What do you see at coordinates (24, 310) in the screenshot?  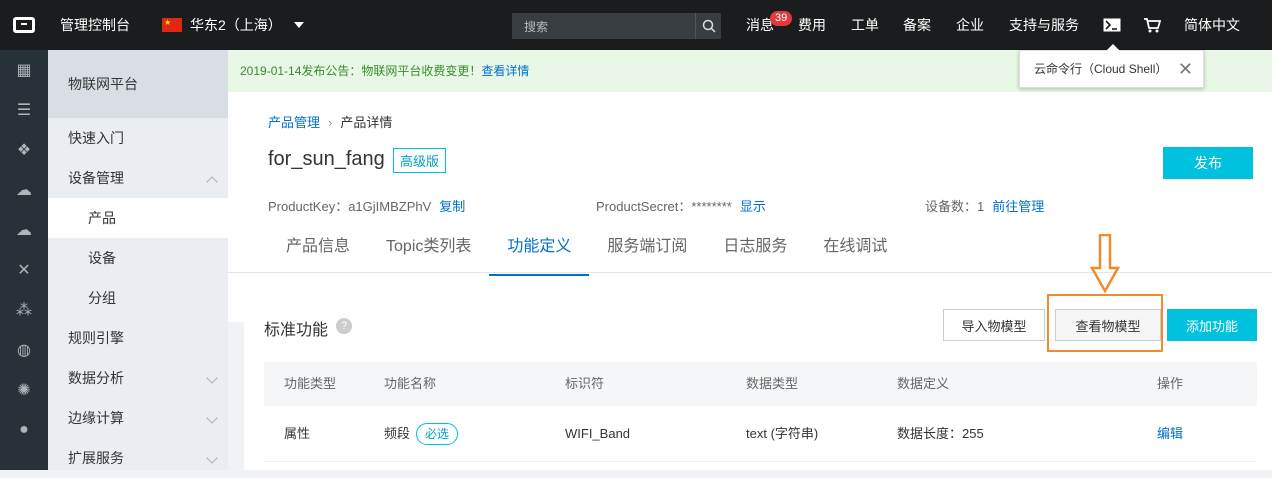 I see `share-icon: ⁂` at bounding box center [24, 310].